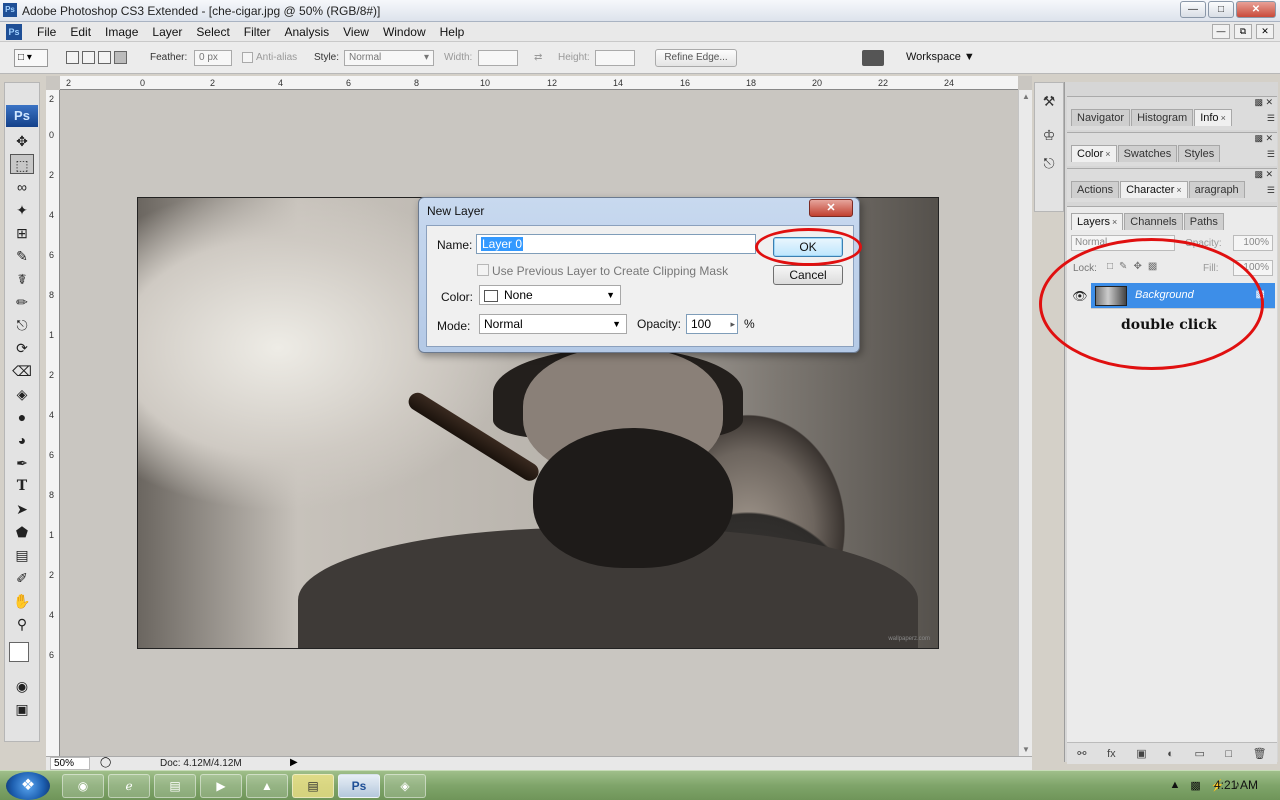 Image resolution: width=1280 pixels, height=800 pixels. I want to click on slice-tool-icon: ✎, so click(22, 256).